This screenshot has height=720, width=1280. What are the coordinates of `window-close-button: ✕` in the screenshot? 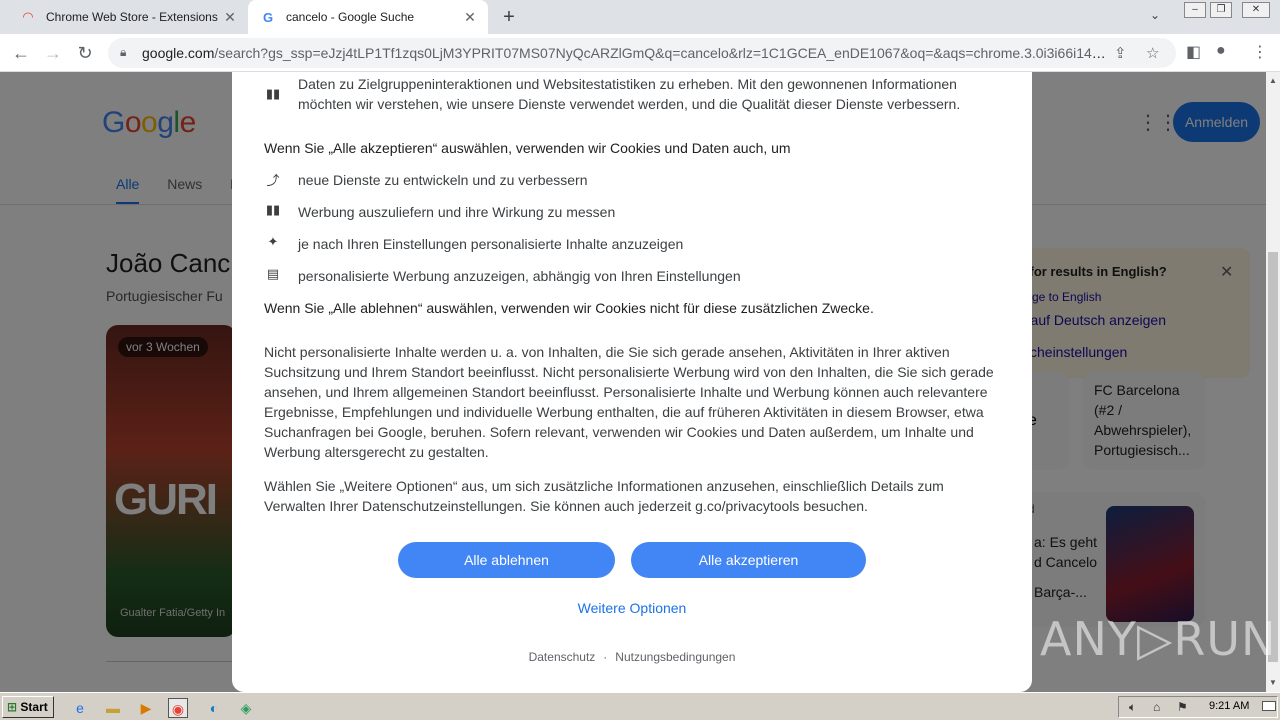 It's located at (1256, 10).